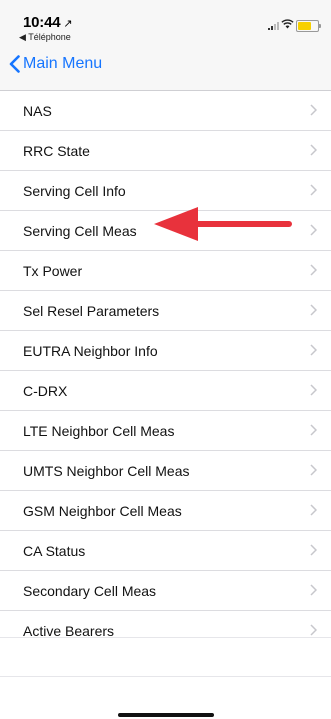 The height and width of the screenshot is (719, 331). Describe the element at coordinates (56, 150) in the screenshot. I see `menu-item-label: RRC State` at that location.